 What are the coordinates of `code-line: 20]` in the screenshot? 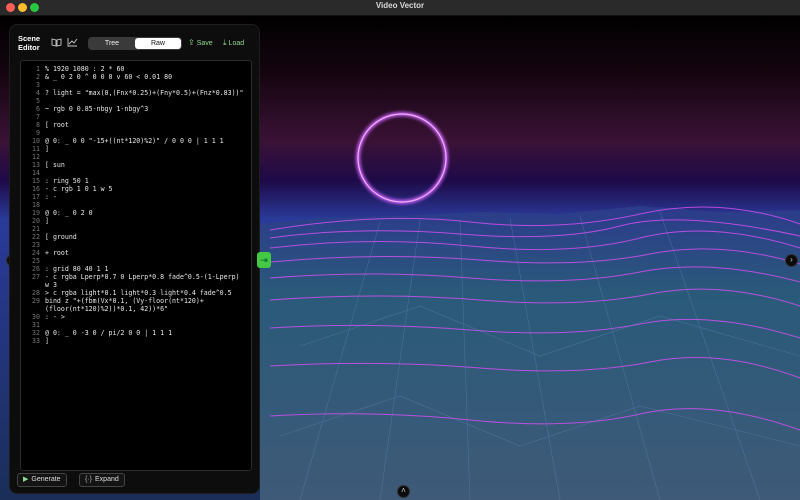 It's located at (136, 221).